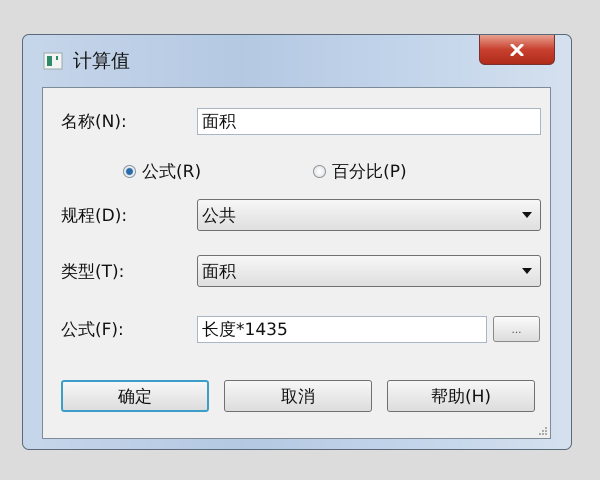 The width and height of the screenshot is (600, 480). What do you see at coordinates (172, 171) in the screenshot?
I see `radio-label: 公式(R)` at bounding box center [172, 171].